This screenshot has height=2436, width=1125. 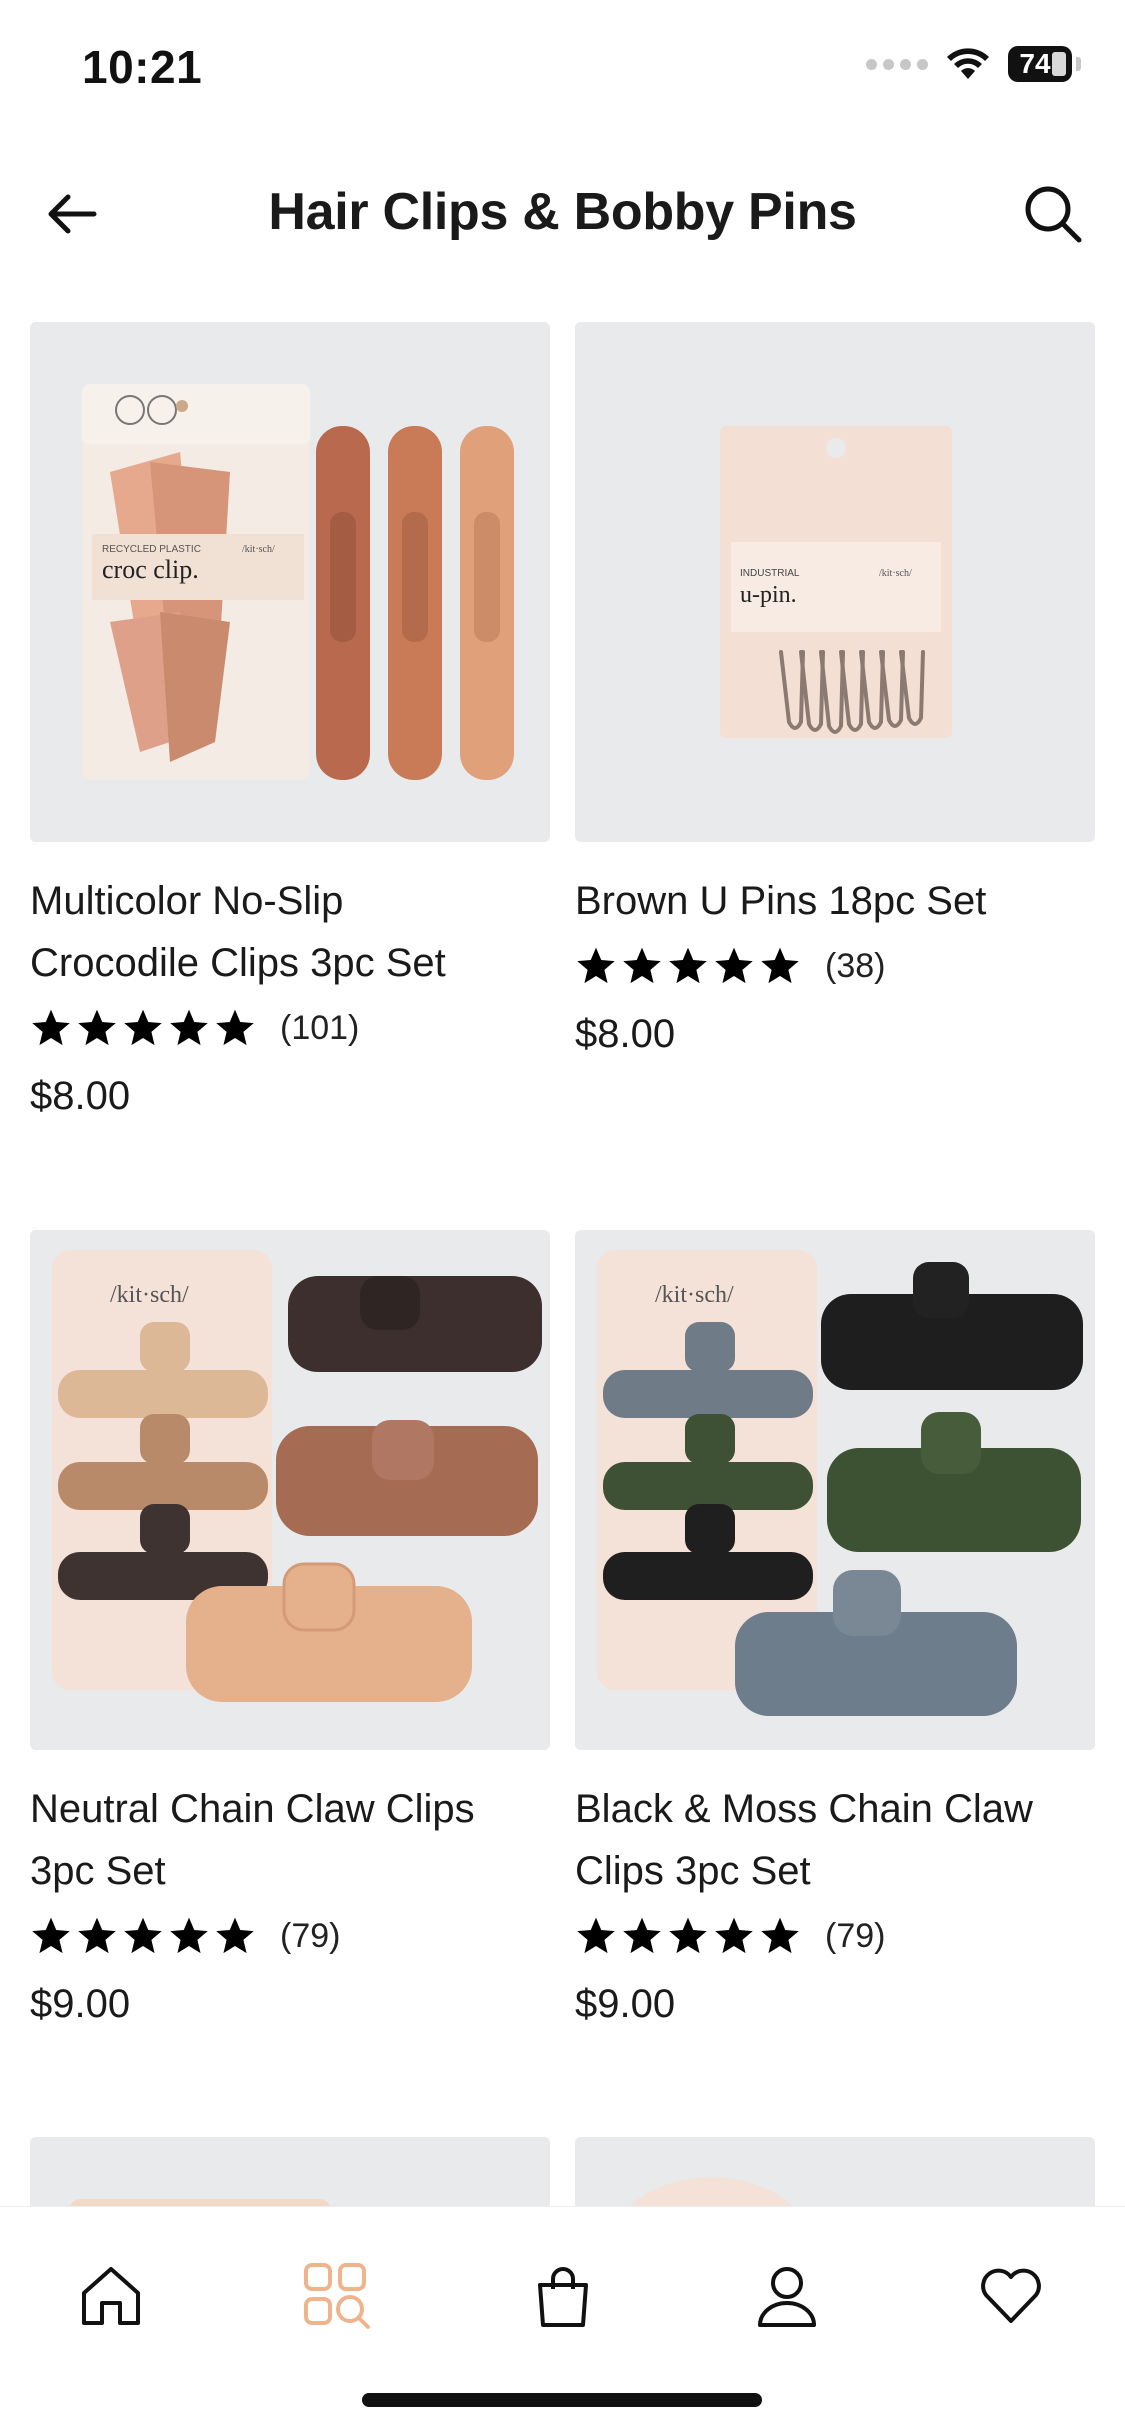 I want to click on wifi-icon, so click(x=968, y=63).